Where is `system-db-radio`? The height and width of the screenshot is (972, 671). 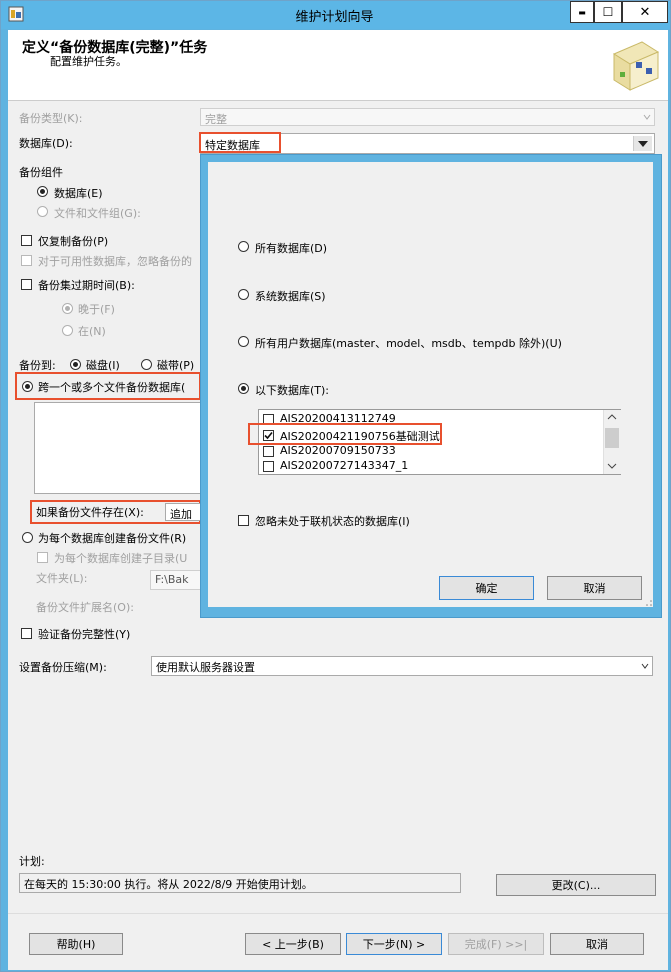 system-db-radio is located at coordinates (243, 294).